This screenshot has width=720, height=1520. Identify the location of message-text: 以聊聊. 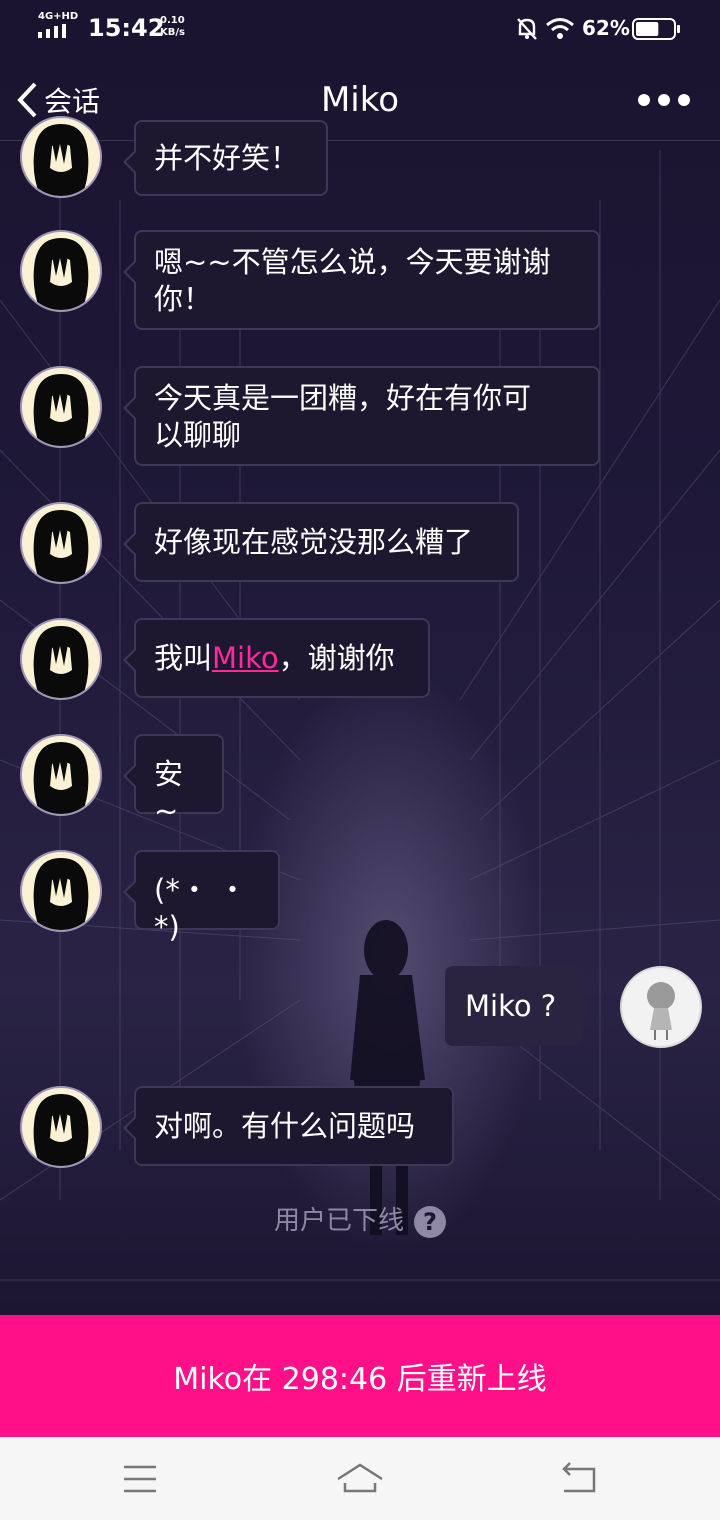
(198, 435).